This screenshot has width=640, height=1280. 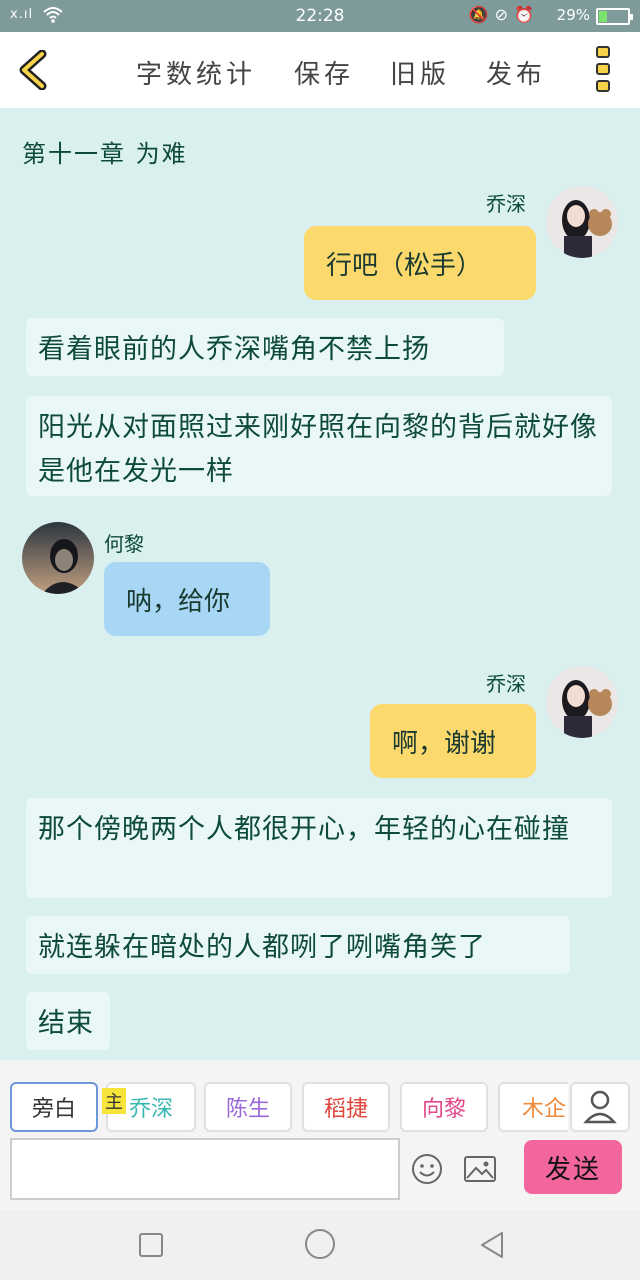 I want to click on mute-bell-icon: 🔕, so click(x=481, y=14).